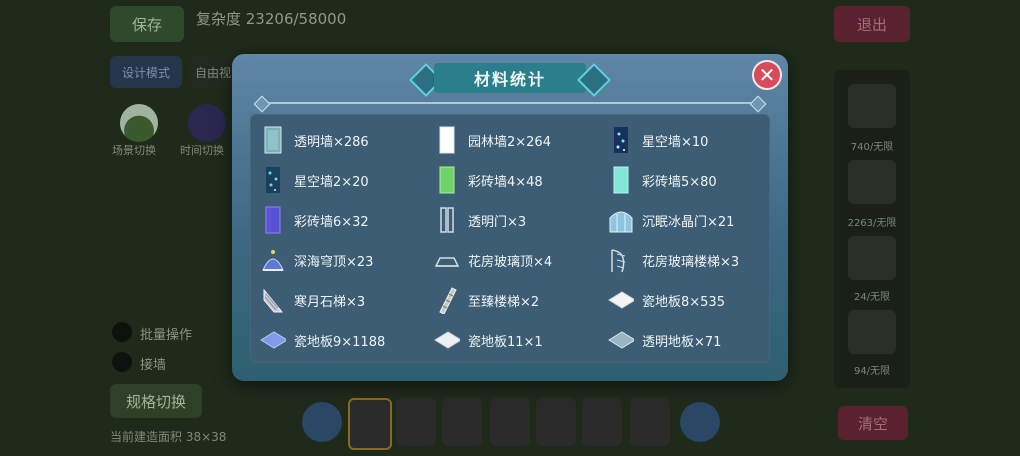  I want to click on material-item: 瓷地板11×1, so click(488, 340).